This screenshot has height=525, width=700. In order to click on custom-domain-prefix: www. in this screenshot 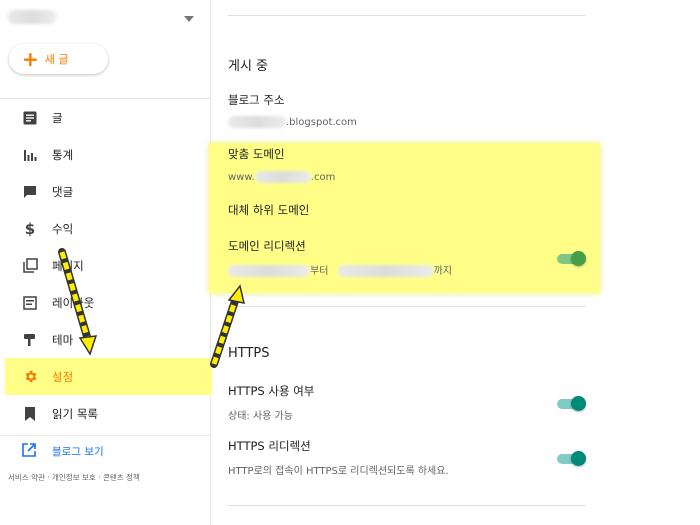, I will do `click(241, 177)`.